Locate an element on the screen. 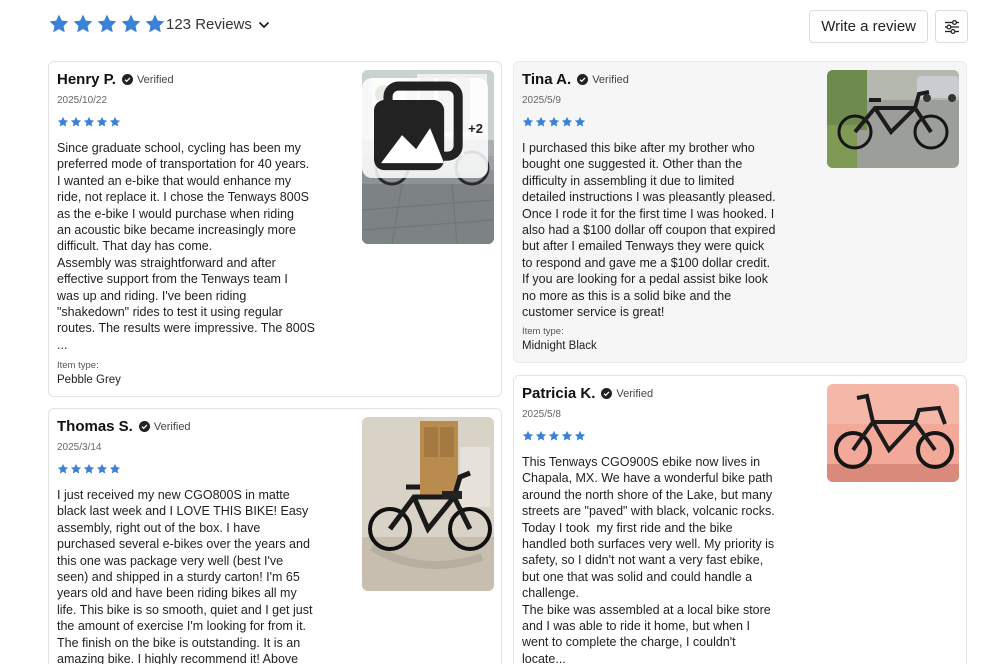 Image resolution: width=1000 pixels, height=664 pixels. item-type-value: Pebble Grey is located at coordinates (89, 380).